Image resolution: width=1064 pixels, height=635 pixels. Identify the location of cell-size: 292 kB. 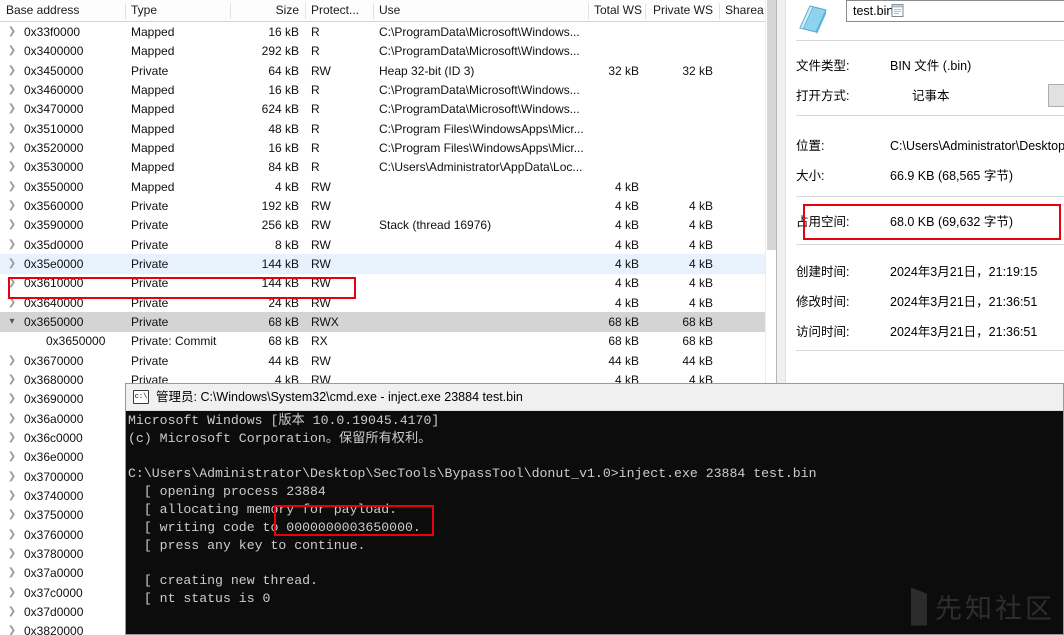
(280, 51).